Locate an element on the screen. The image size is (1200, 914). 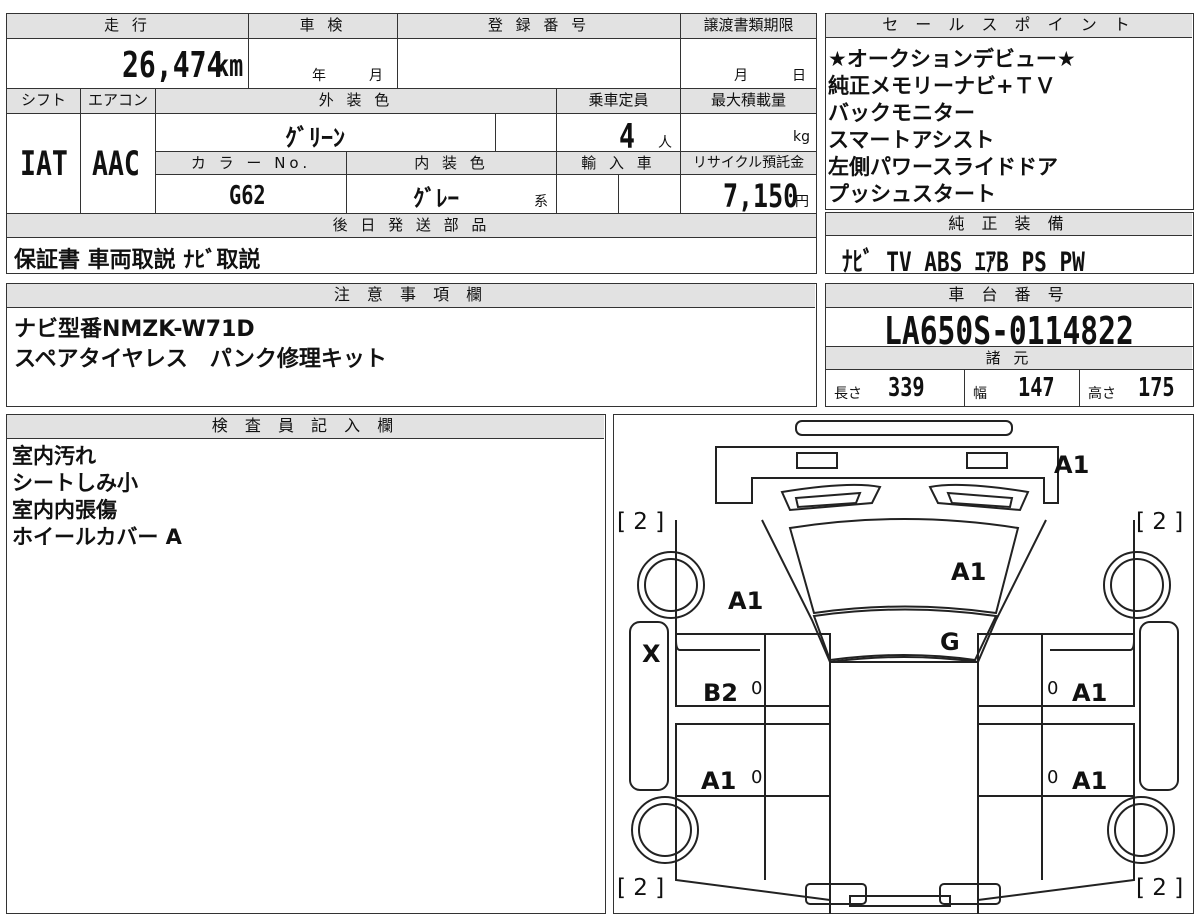
later-parts-header: 後 日 発 送 部 品 is located at coordinates (411, 225).